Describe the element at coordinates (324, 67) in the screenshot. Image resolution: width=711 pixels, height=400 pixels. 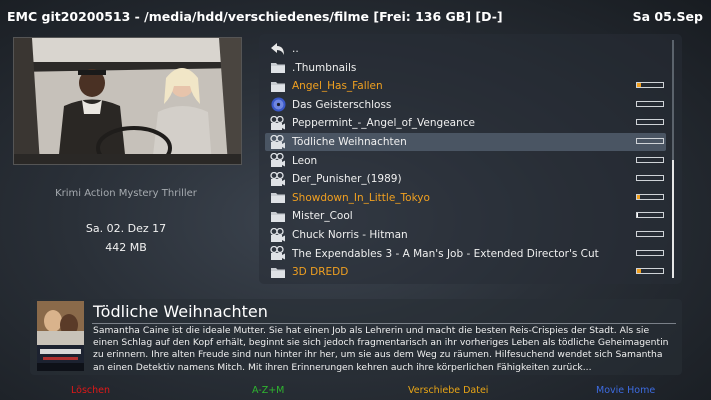
I see `list-item-label: .Thumbnails` at that location.